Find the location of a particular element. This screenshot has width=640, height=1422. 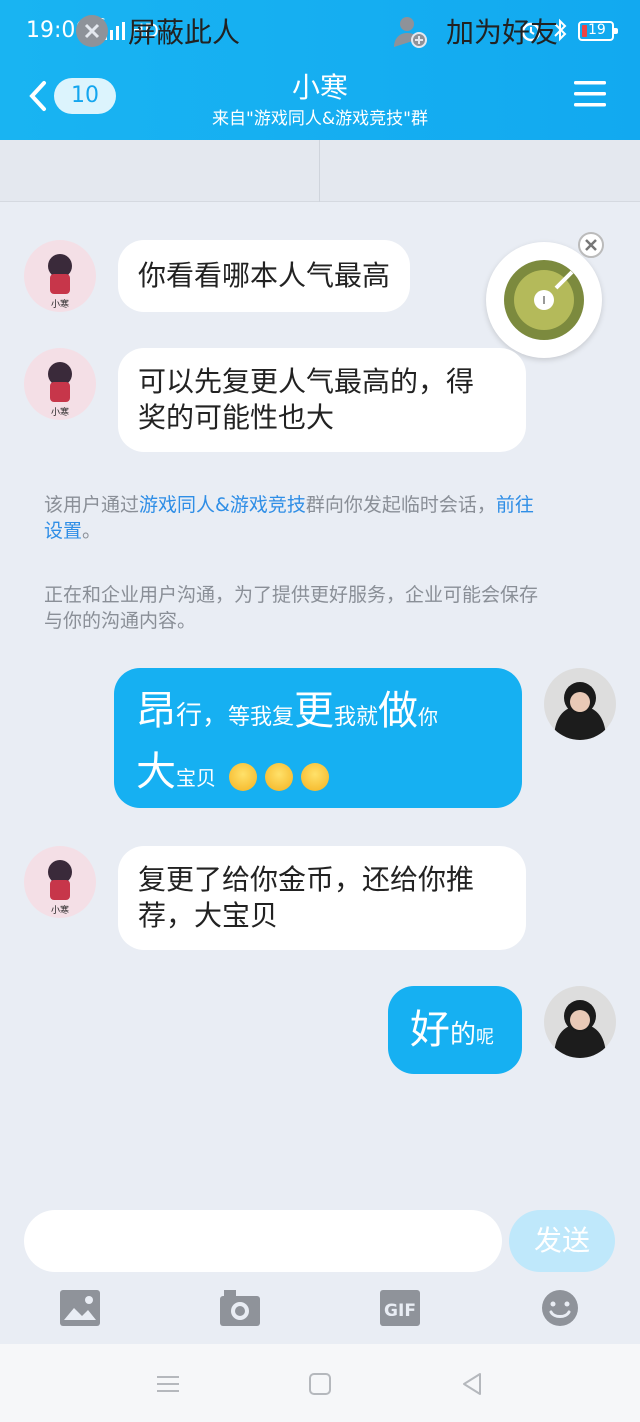

message-fragment: 好 is located at coordinates (430, 1030).